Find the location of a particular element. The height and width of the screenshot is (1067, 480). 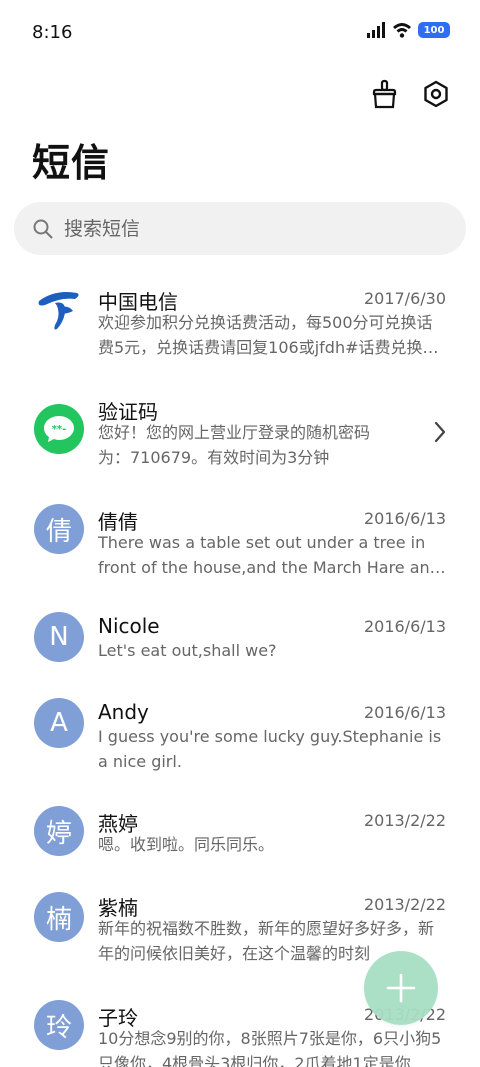

message-preview: Let's eat out,shall we? is located at coordinates (187, 650).